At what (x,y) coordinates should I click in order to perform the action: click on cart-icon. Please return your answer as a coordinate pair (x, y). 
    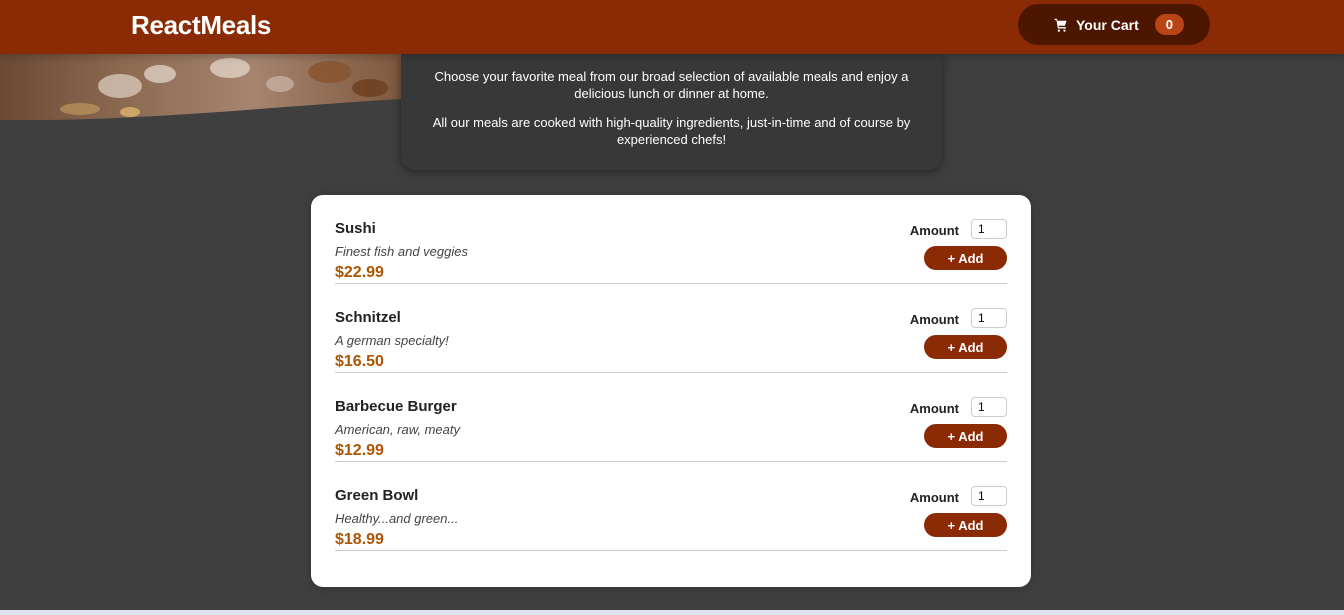
    Looking at the image, I should click on (1060, 25).